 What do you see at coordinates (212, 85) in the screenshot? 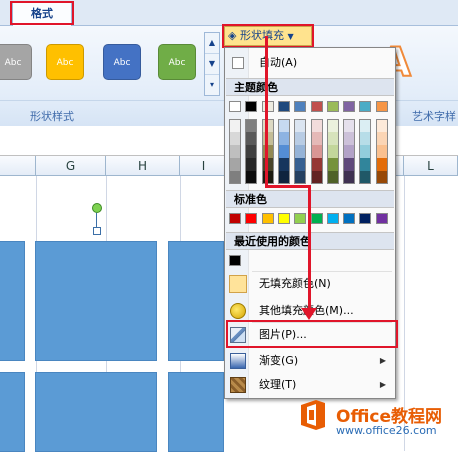
I see `gallery-more-icon: ▾` at bounding box center [212, 85].